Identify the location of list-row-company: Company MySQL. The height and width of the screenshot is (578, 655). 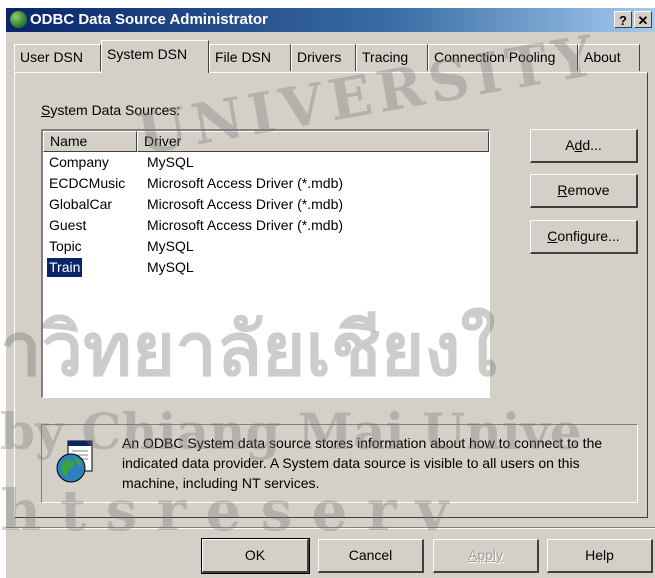
(263, 162).